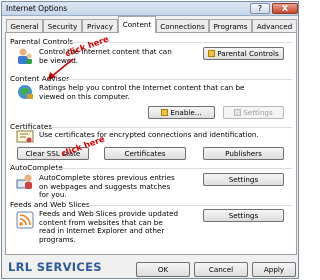 Image resolution: width=320 pixels, height=280 pixels. Describe the element at coordinates (62, 25) in the screenshot. I see `tab-security: Security` at that location.